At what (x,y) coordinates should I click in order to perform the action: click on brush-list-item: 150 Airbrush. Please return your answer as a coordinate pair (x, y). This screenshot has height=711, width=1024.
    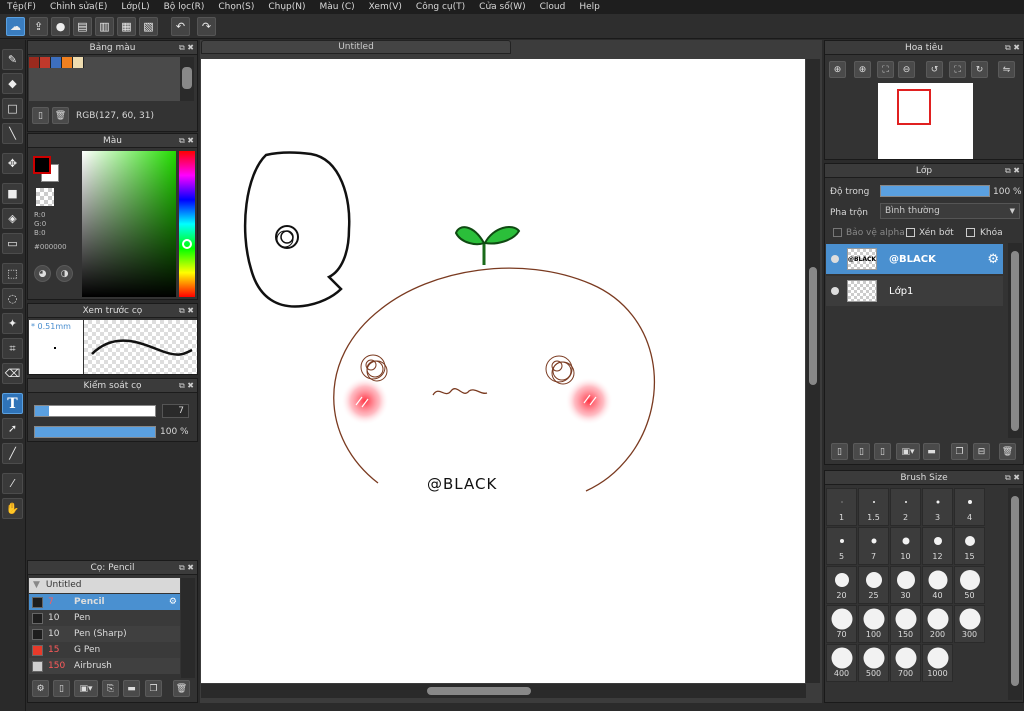
    Looking at the image, I should click on (104, 666).